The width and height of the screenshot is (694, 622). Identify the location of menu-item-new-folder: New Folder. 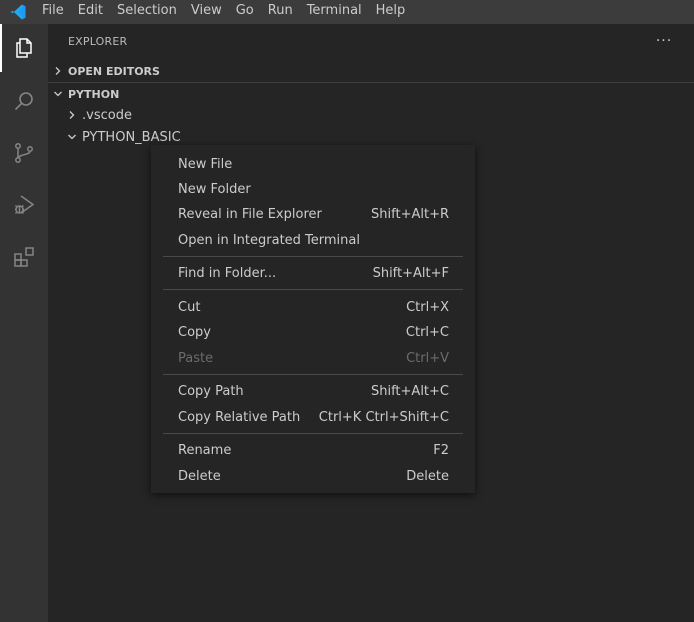
(313, 189).